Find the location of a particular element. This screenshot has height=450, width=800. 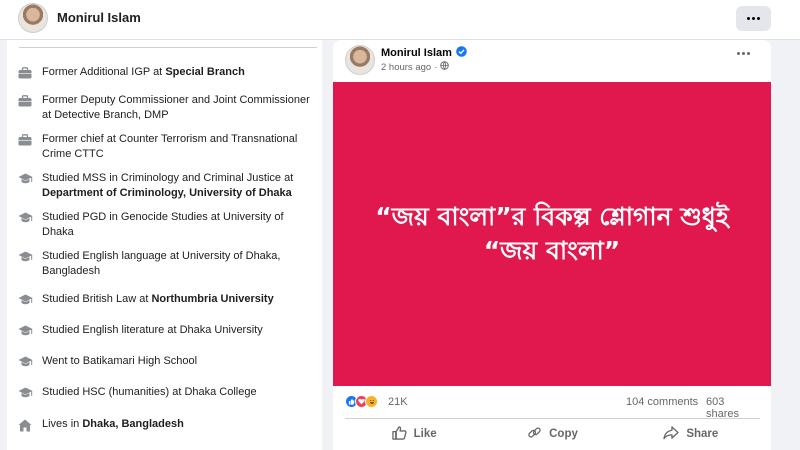

post-actions: Like Copy Share is located at coordinates (552, 434).